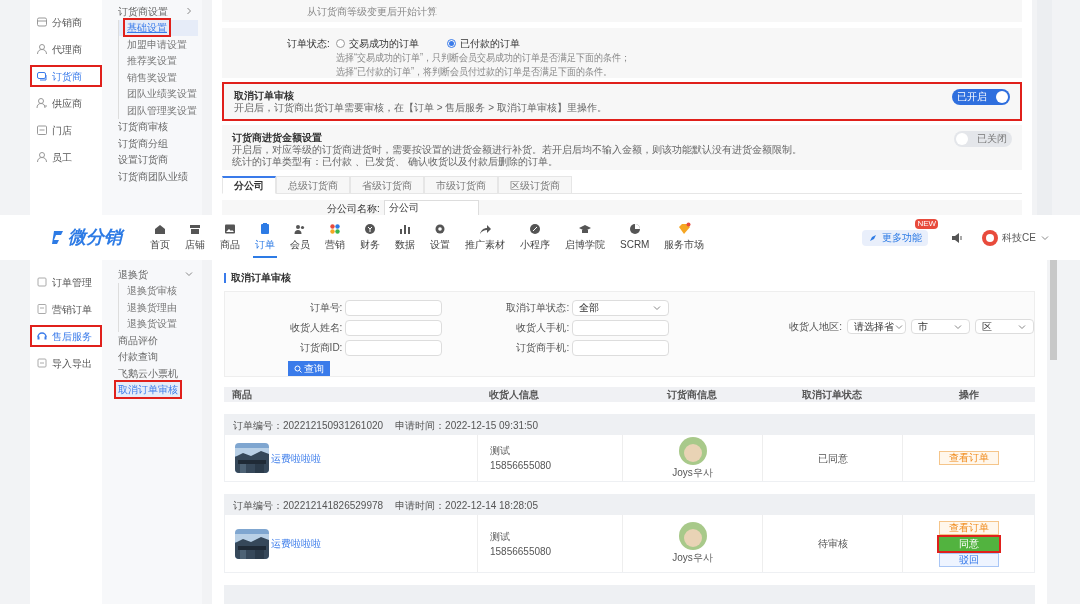  Describe the element at coordinates (143, 143) in the screenshot. I see `submenu-item: 订货商分组` at that location.